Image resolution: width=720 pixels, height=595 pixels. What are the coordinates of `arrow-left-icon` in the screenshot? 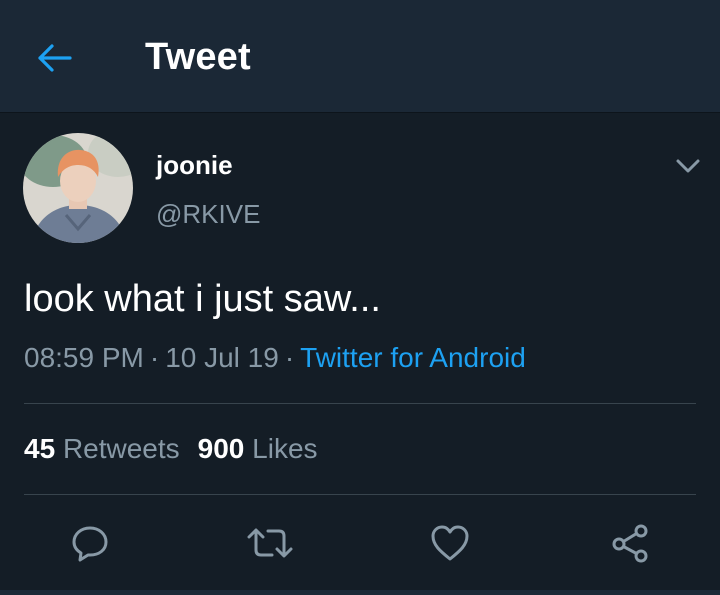 It's located at (55, 58).